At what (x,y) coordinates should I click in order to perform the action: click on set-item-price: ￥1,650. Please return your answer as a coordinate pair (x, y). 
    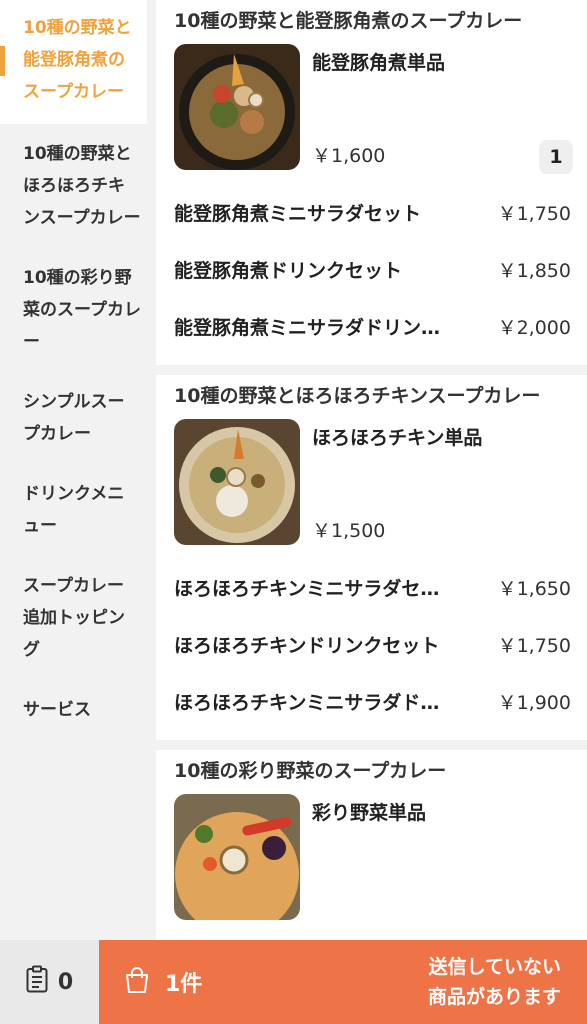
    Looking at the image, I should click on (534, 589).